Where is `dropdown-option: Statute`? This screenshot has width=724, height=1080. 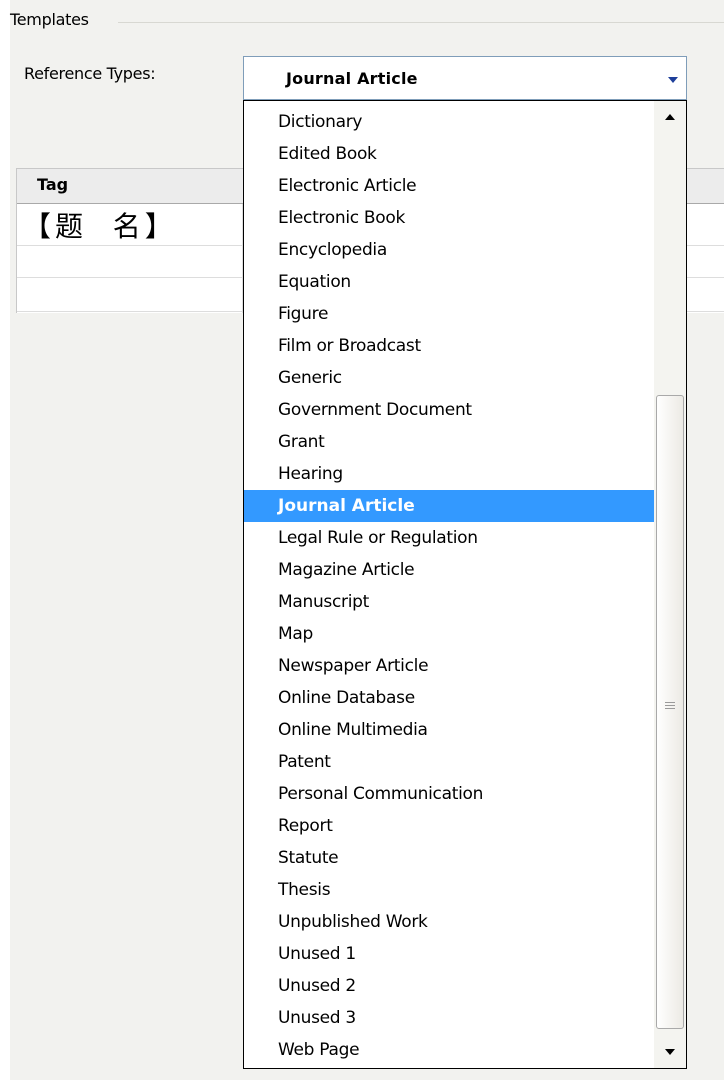 dropdown-option: Statute is located at coordinates (449, 858).